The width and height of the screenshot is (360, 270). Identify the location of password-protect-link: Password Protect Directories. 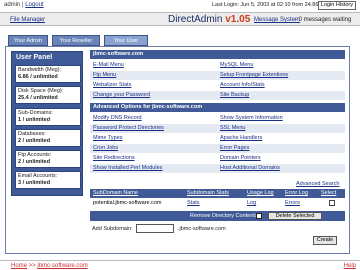
(128, 128).